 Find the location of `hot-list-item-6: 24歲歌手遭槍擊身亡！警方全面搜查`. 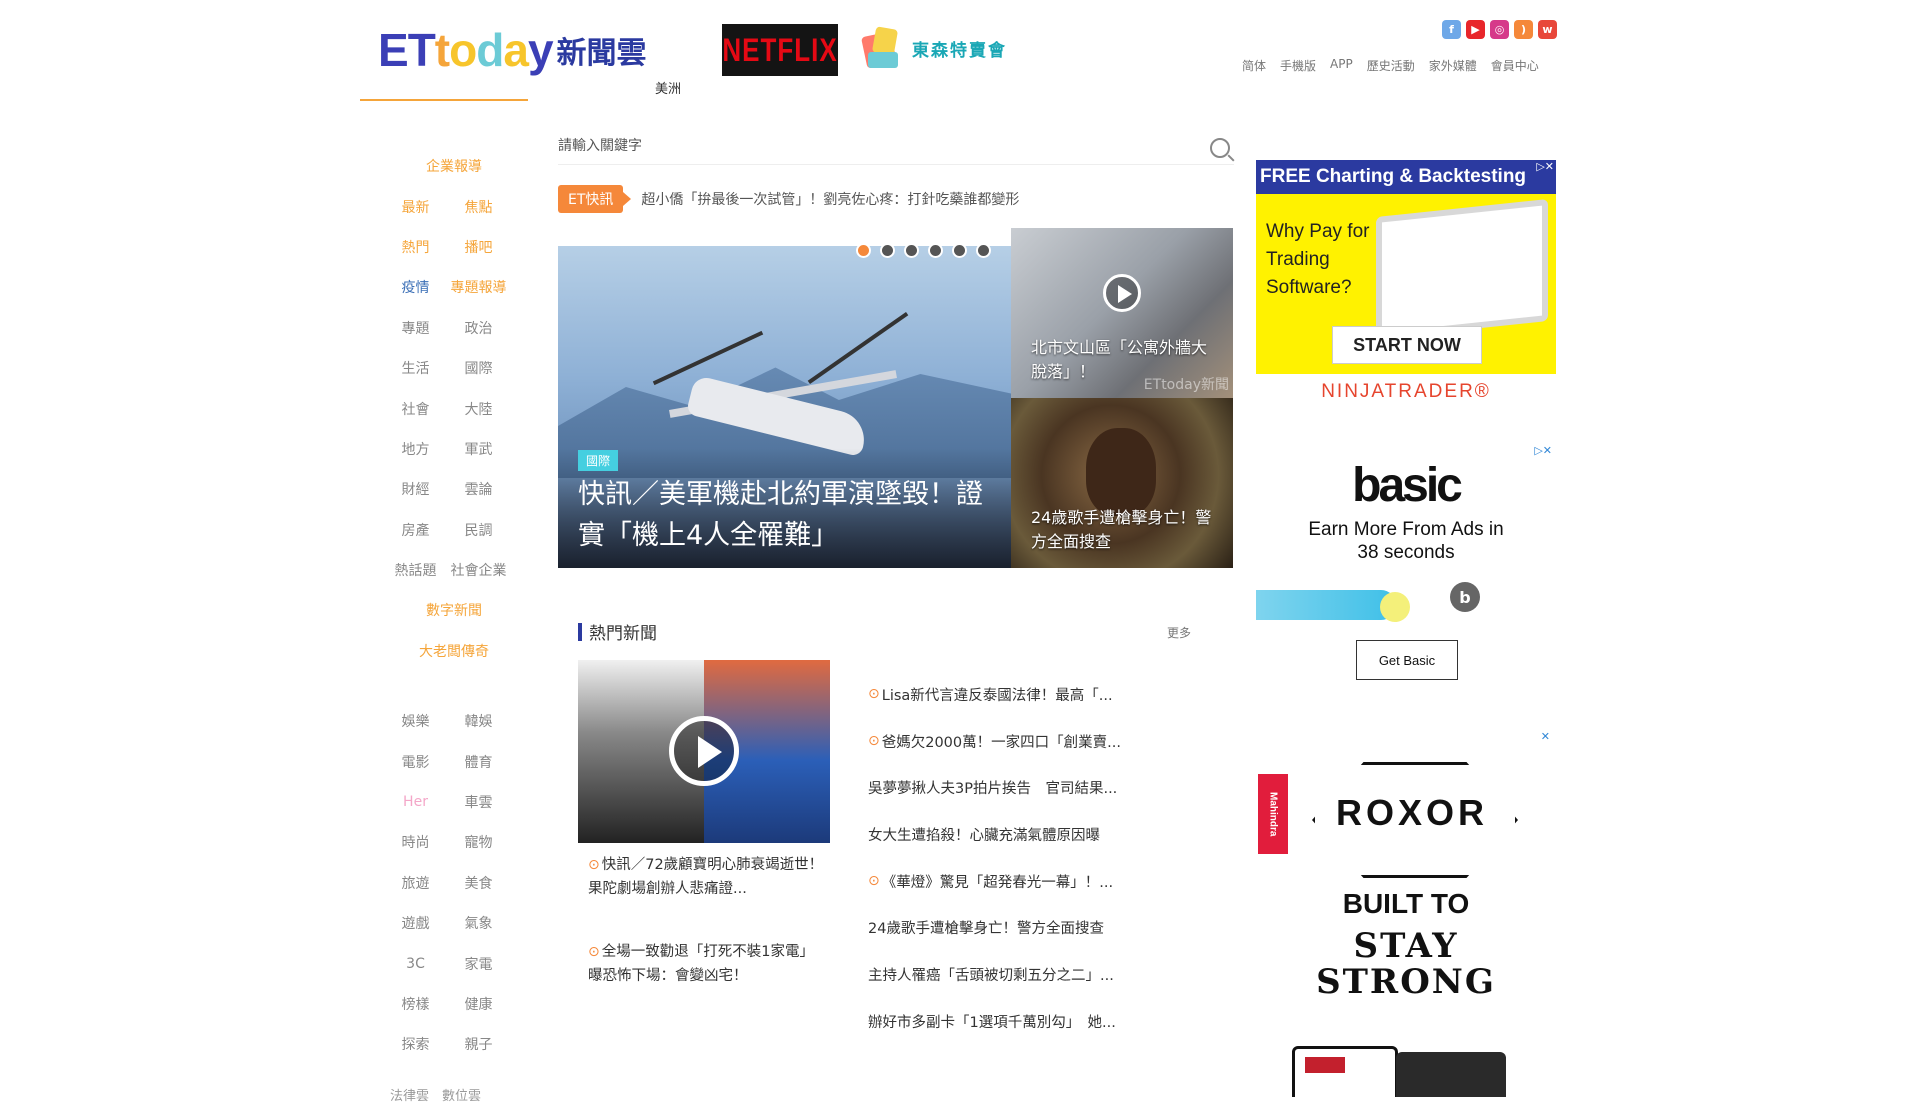

hot-list-item-6: 24歲歌手遭槍擊身亡！警方全面搜查 is located at coordinates (1038, 927).